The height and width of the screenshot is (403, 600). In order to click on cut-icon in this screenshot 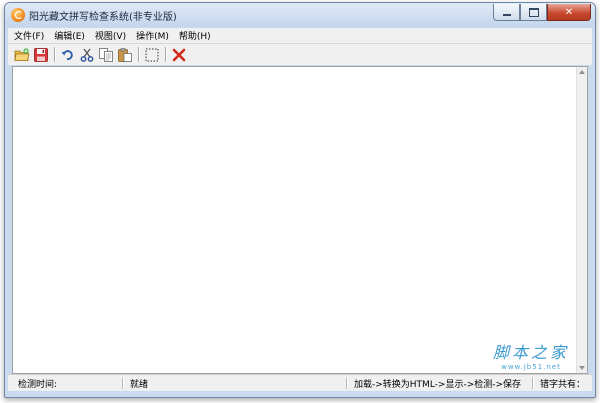, I will do `click(87, 55)`.